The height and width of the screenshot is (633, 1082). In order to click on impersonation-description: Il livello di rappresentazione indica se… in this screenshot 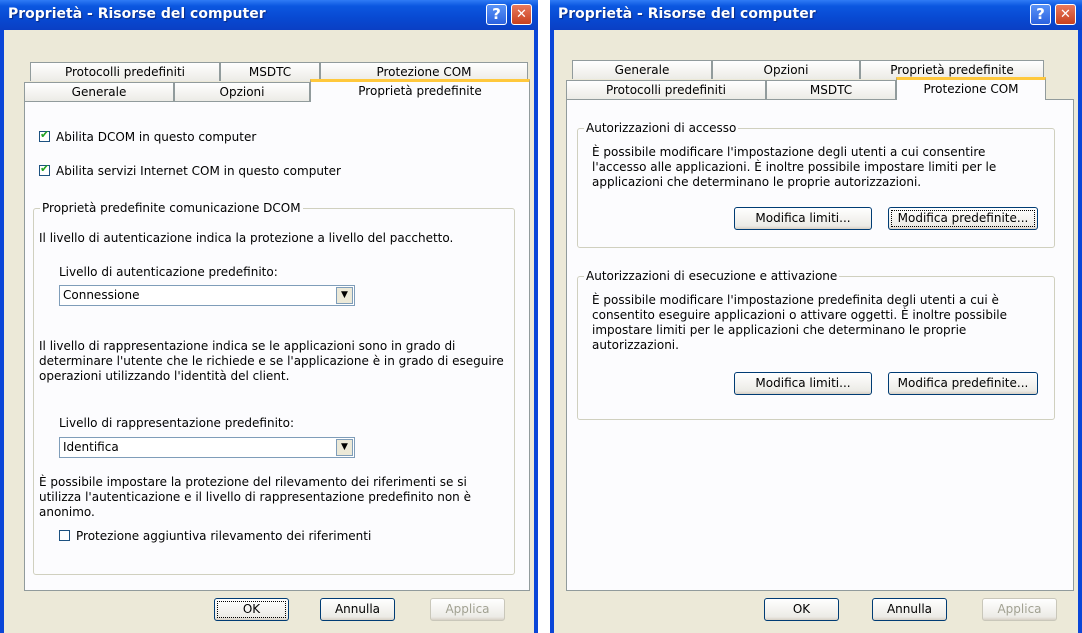, I will do `click(271, 361)`.